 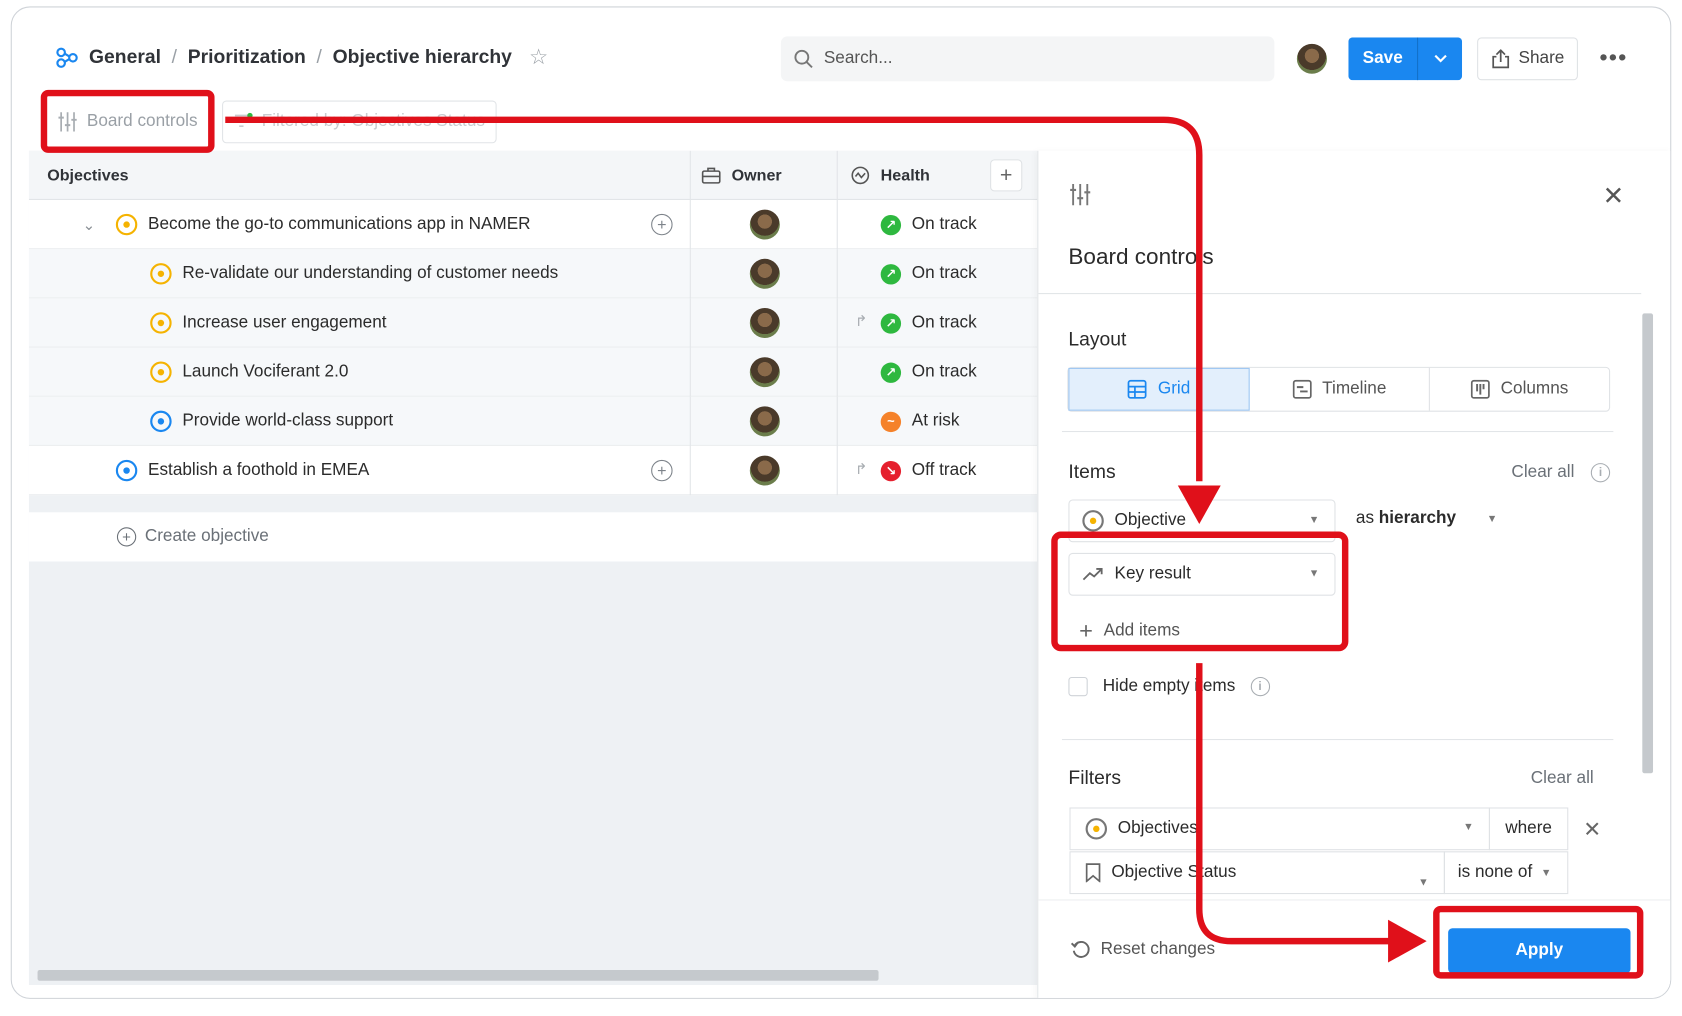 What do you see at coordinates (258, 470) in the screenshot?
I see `objective-name: Establish a foothold in EMEA` at bounding box center [258, 470].